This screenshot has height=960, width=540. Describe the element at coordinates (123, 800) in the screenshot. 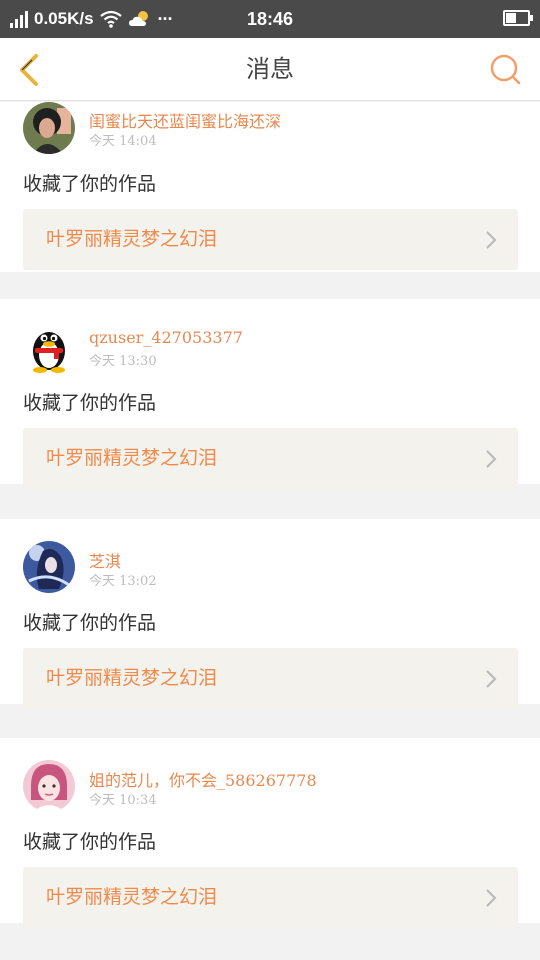

I see `timestamp: 今天 10:34` at that location.